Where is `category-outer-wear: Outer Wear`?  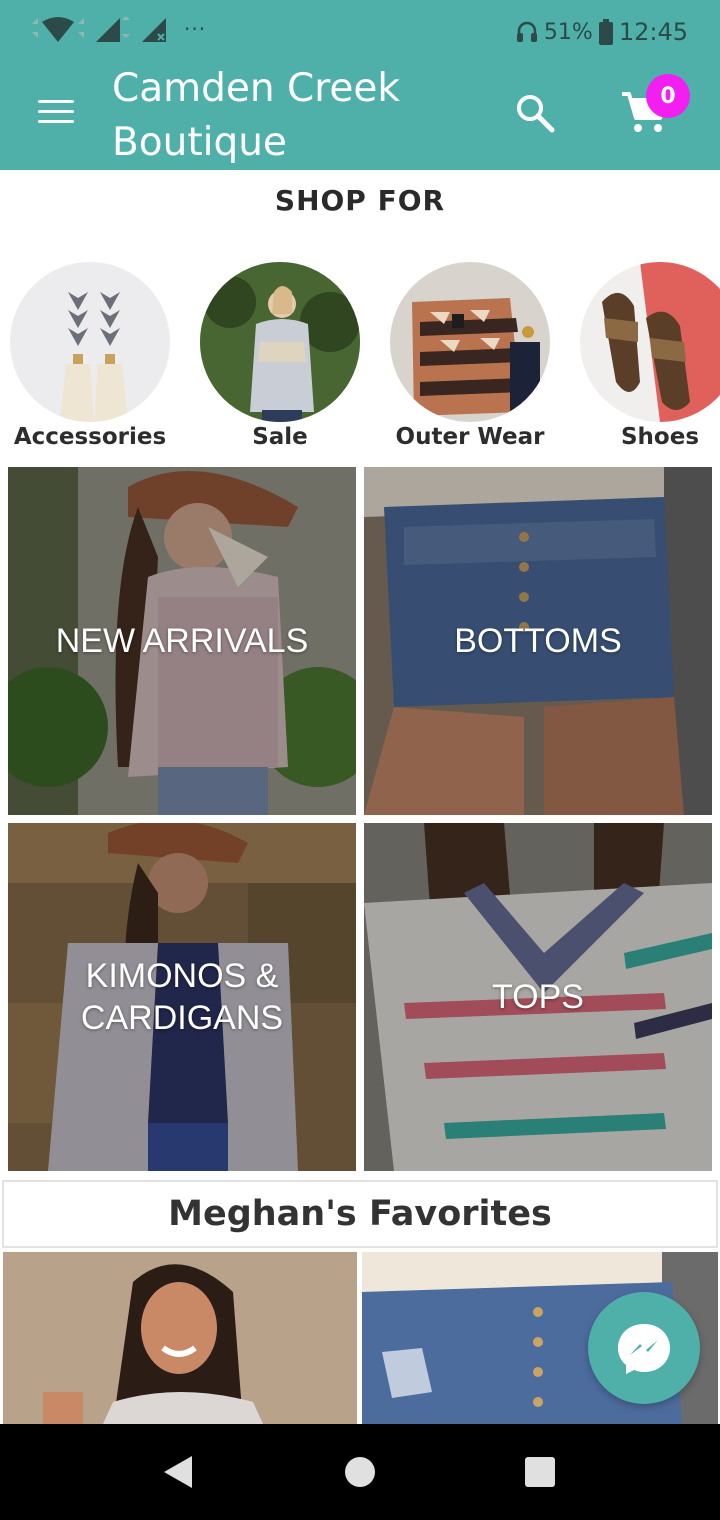
category-outer-wear: Outer Wear is located at coordinates (470, 362).